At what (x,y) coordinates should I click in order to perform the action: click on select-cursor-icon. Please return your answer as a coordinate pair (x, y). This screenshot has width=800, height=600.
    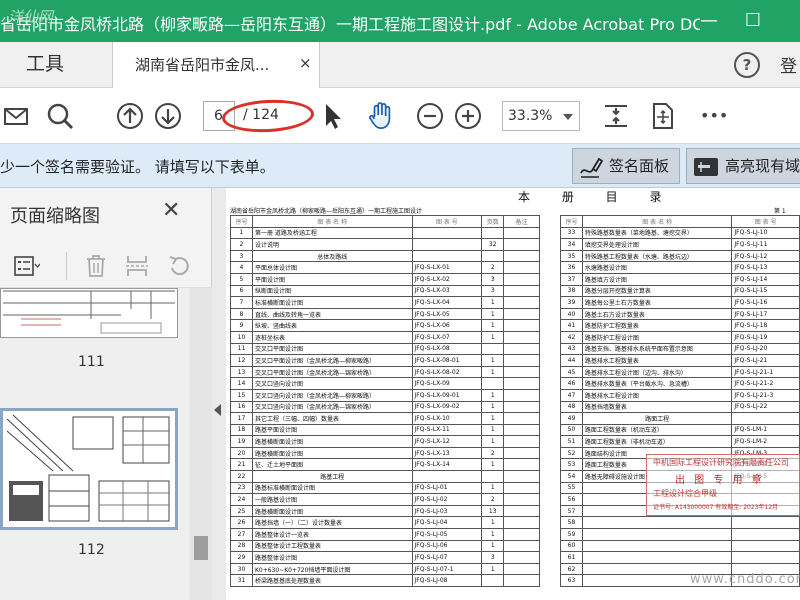
    Looking at the image, I should click on (333, 116).